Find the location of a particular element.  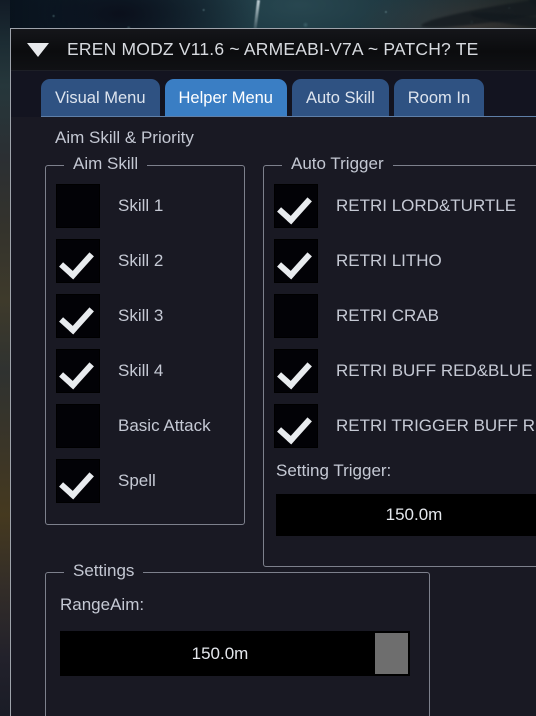

checkbox-row-skill-2: Skill 2 is located at coordinates (109, 261).